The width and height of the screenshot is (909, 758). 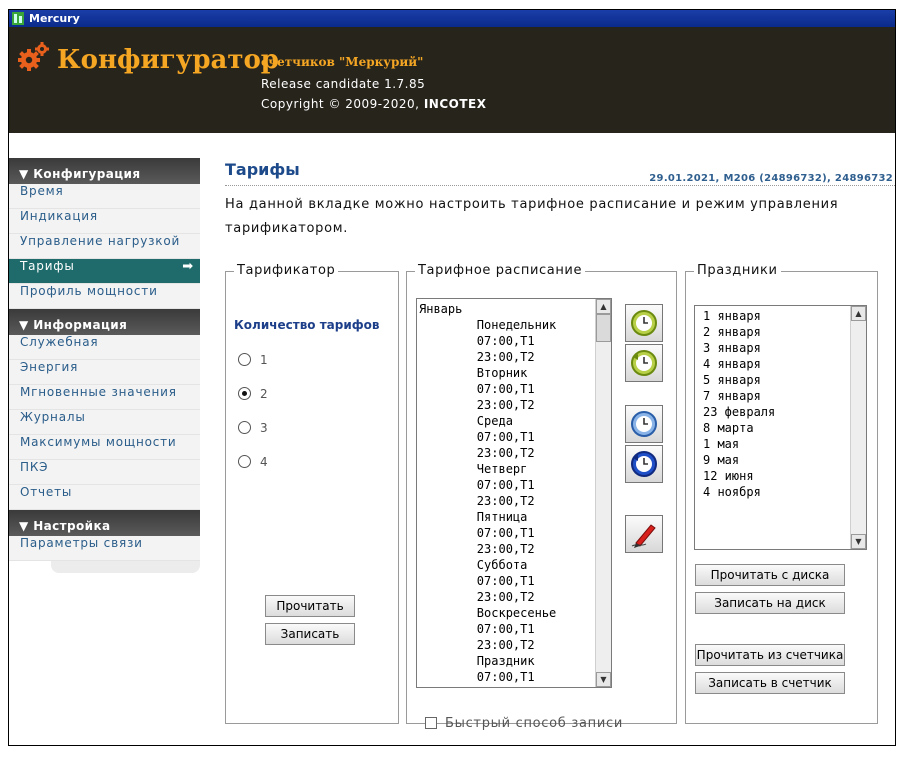 What do you see at coordinates (343, 84) in the screenshot?
I see `release-version: Release candidate 1.7.85` at bounding box center [343, 84].